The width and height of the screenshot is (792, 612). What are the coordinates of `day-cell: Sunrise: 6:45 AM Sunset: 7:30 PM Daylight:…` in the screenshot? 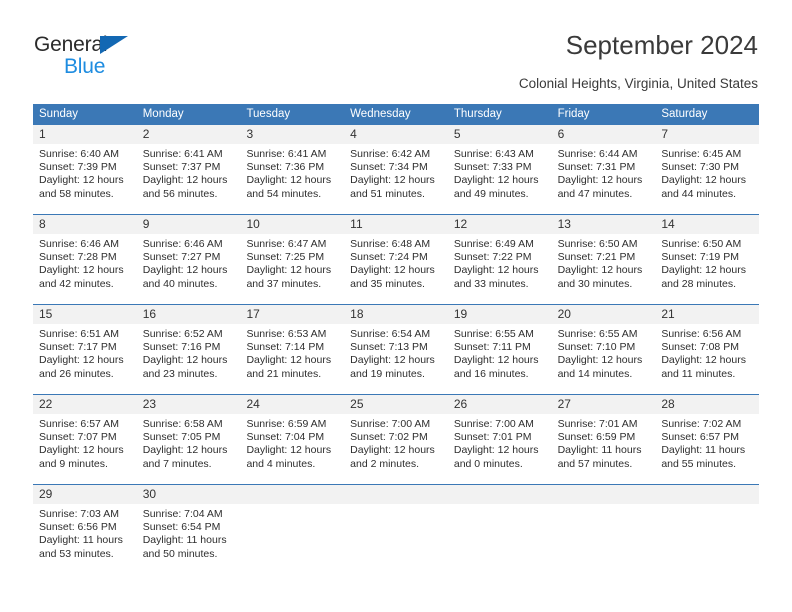 It's located at (707, 179).